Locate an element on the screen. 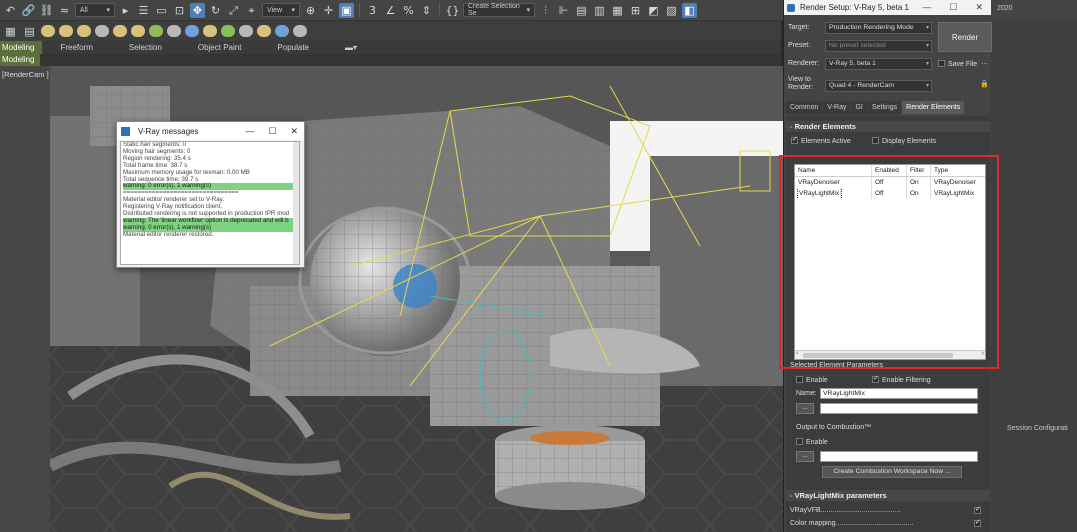 This screenshot has height=532, width=1077. ribbon-sub-label: Modeling is located at coordinates (20, 60).